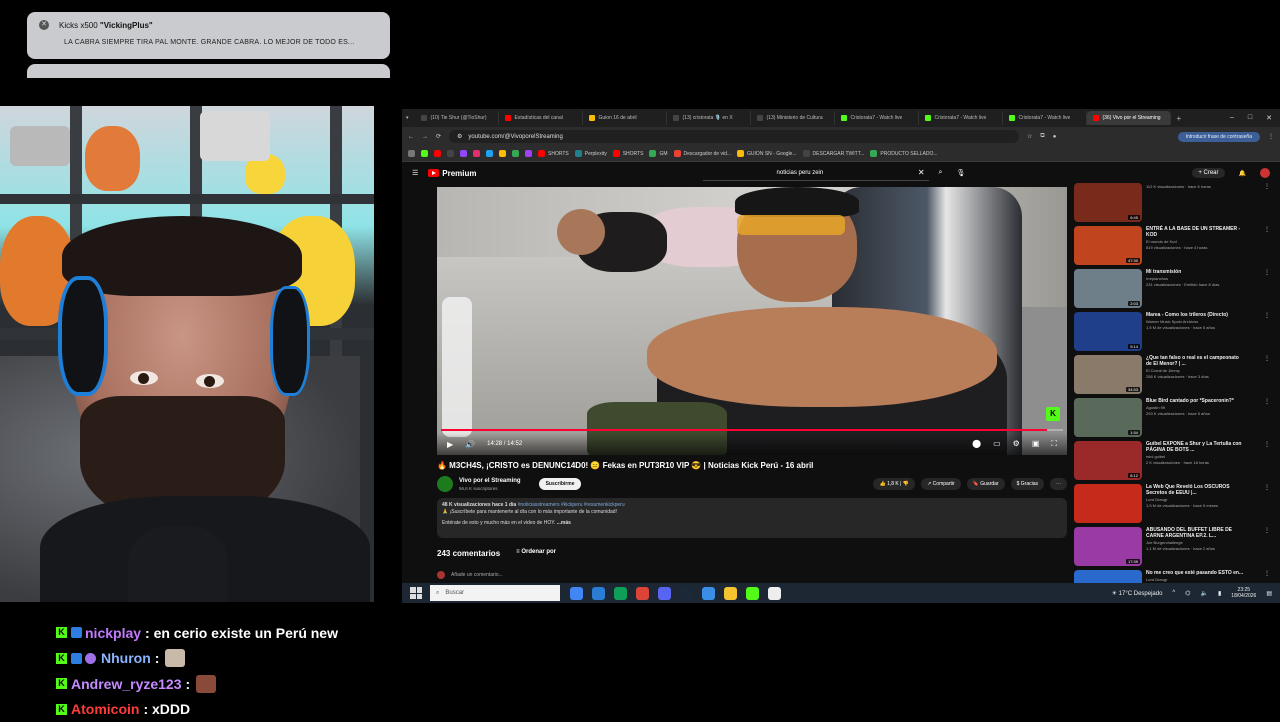  What do you see at coordinates (411, 137) in the screenshot?
I see `back-icon: ←` at bounding box center [411, 137].